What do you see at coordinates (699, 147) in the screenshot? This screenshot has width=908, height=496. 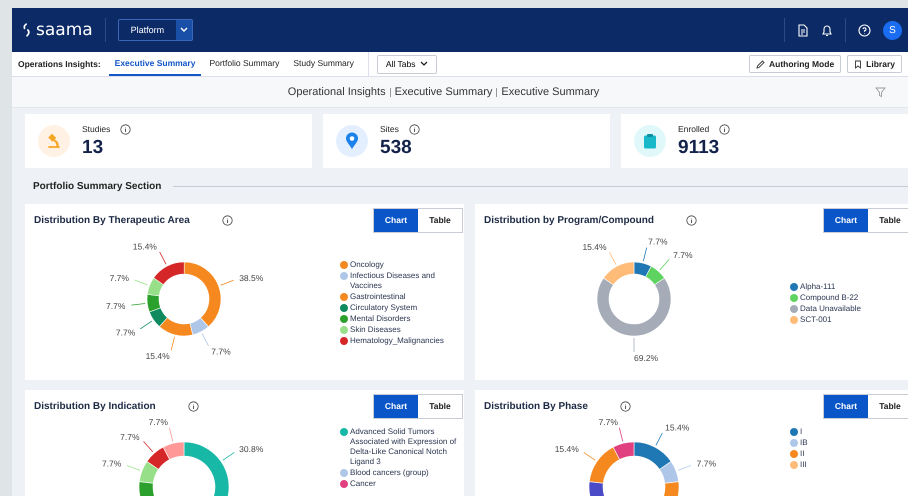 I see `kpi-value: 9113` at bounding box center [699, 147].